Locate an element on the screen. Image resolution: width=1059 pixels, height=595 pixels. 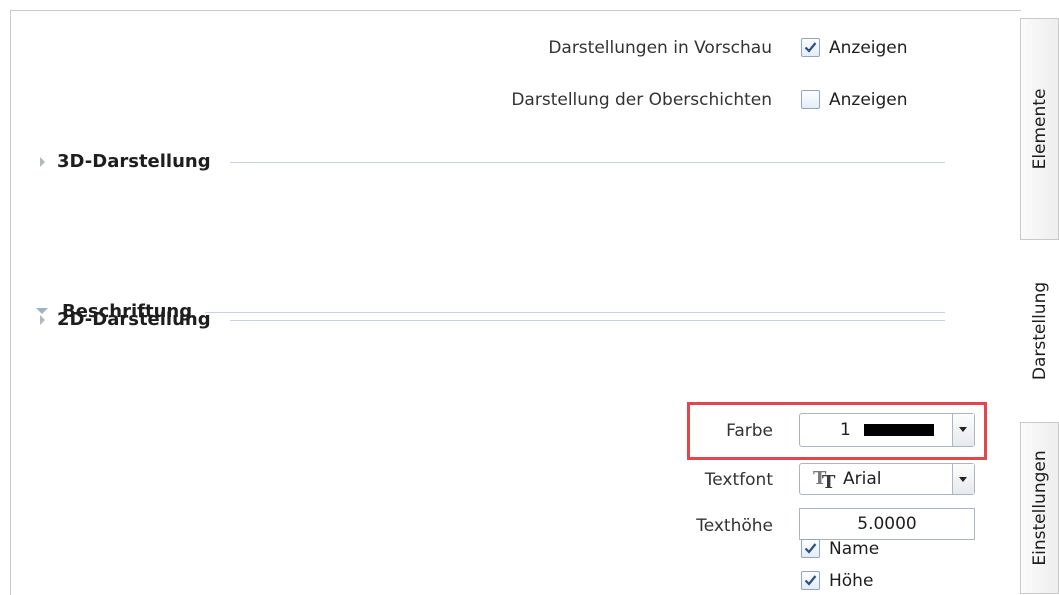
section-labeling-divider is located at coordinates (575, 312).